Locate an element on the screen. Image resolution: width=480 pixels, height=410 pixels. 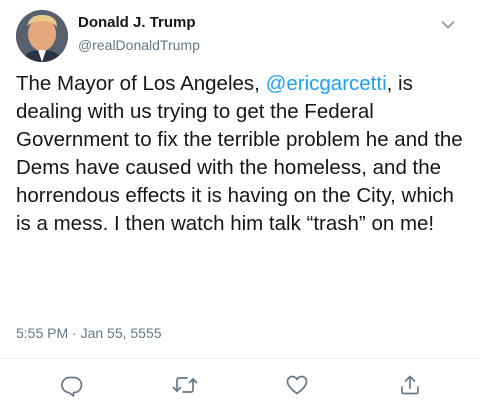
avatar-image is located at coordinates (42, 36).